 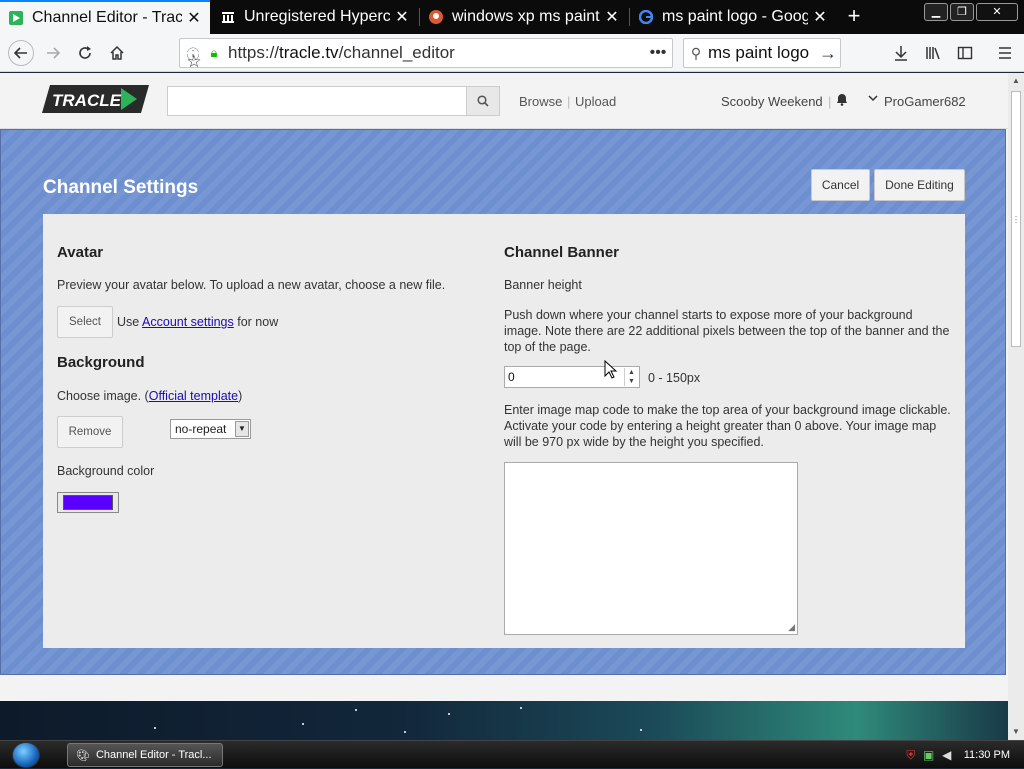 I want to click on window-controls: ▁ ❐ ✕, so click(x=971, y=12).